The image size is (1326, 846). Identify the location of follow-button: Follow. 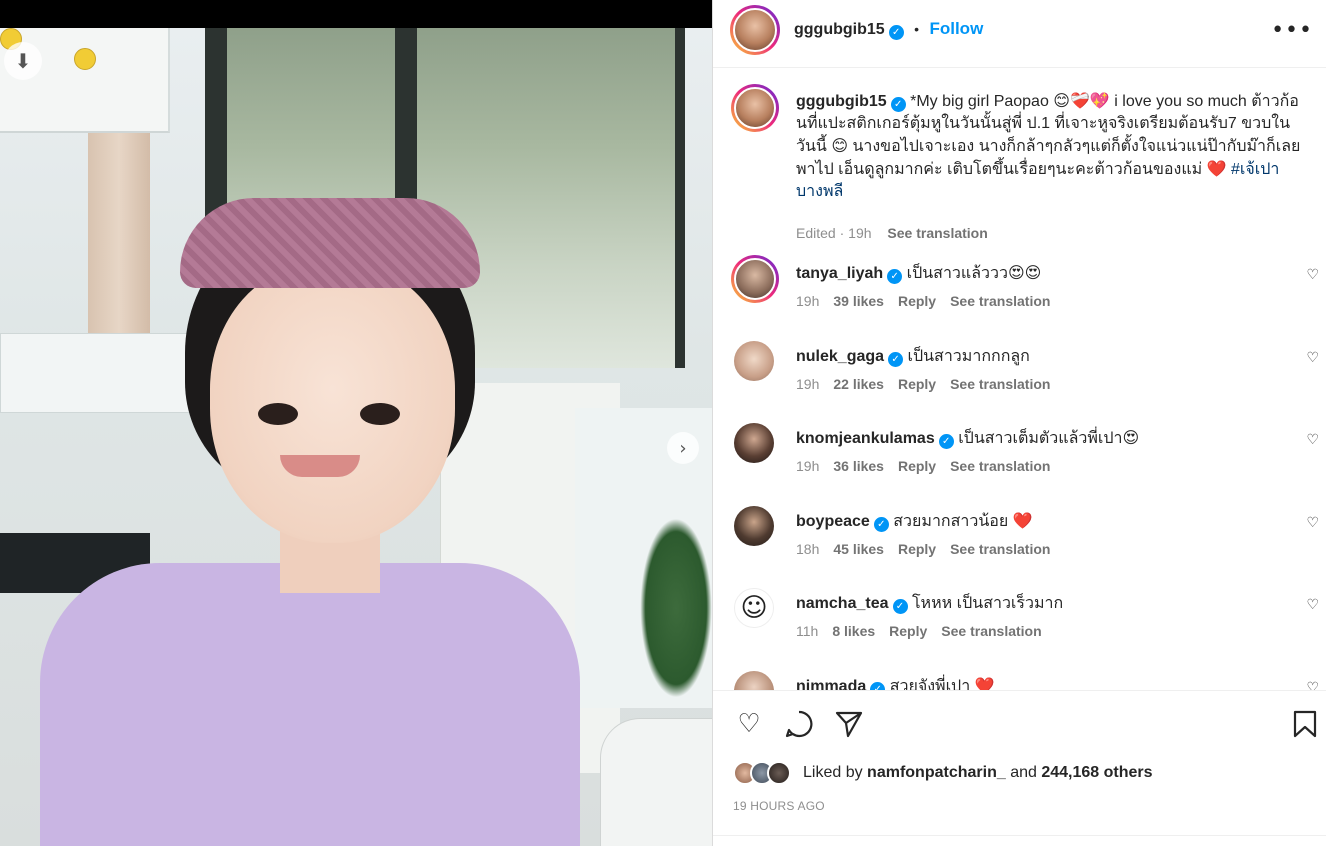
(956, 28).